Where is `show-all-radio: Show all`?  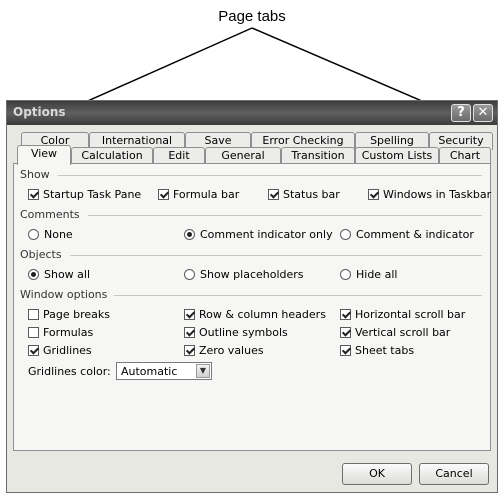 show-all-radio: Show all is located at coordinates (59, 275).